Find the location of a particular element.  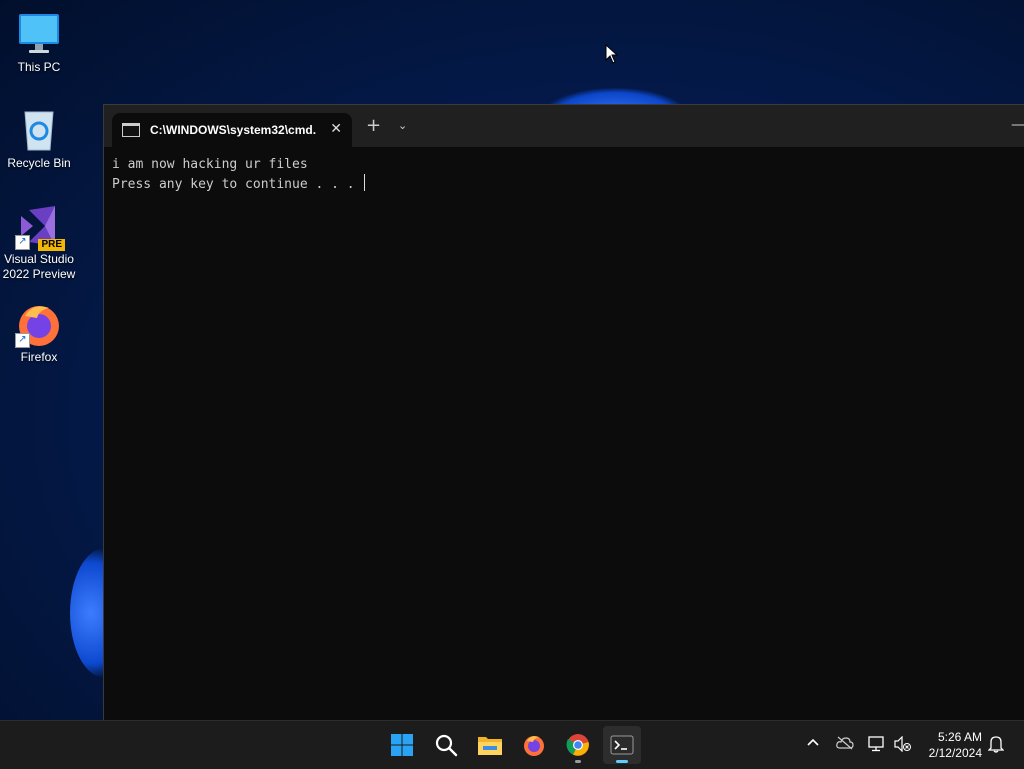

console-line-prompt: Press any key to continue . . . is located at coordinates (568, 184).